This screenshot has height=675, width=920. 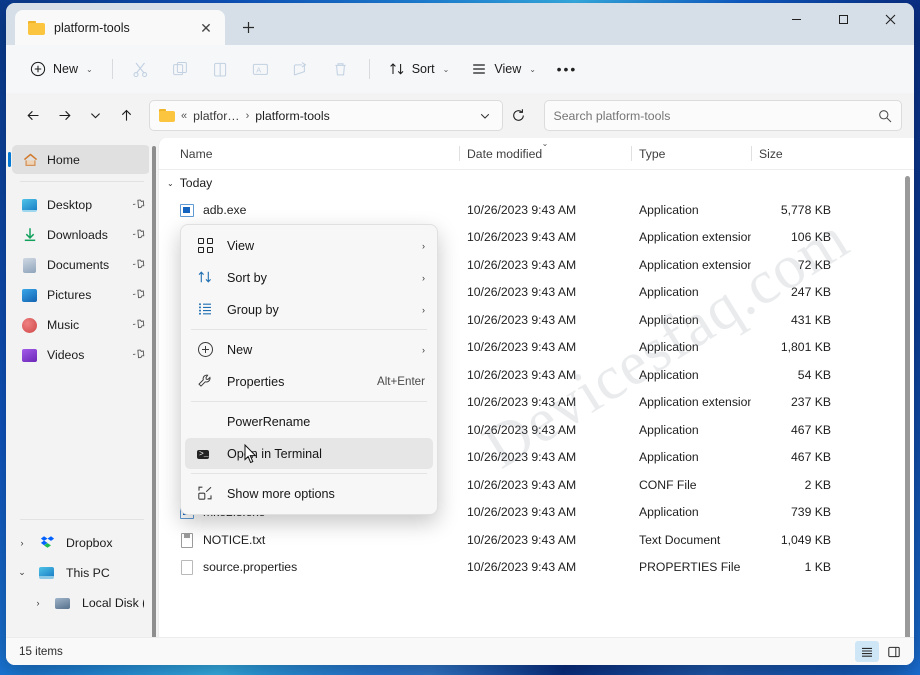 What do you see at coordinates (33, 116) in the screenshot?
I see `back-button` at bounding box center [33, 116].